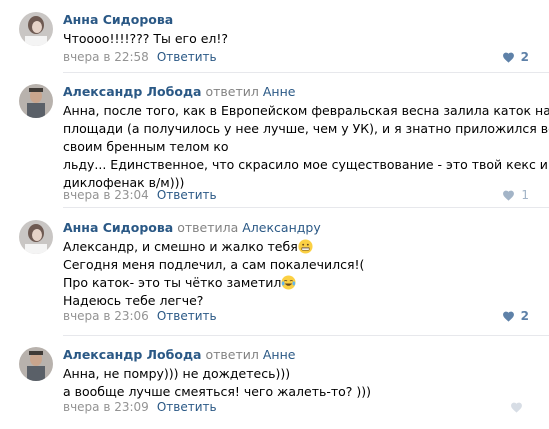 The width and height of the screenshot is (549, 429). What do you see at coordinates (177, 373) in the screenshot?
I see `comment-line: Анна, не помру))) не дождетесь)))` at bounding box center [177, 373].